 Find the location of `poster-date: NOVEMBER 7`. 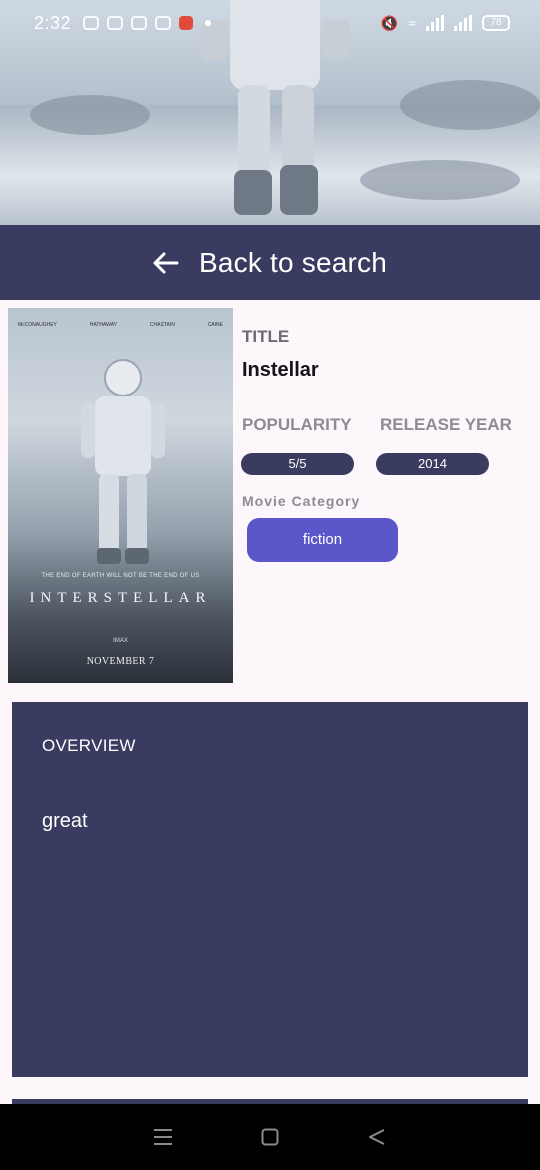

poster-date: NOVEMBER 7 is located at coordinates (120, 661).